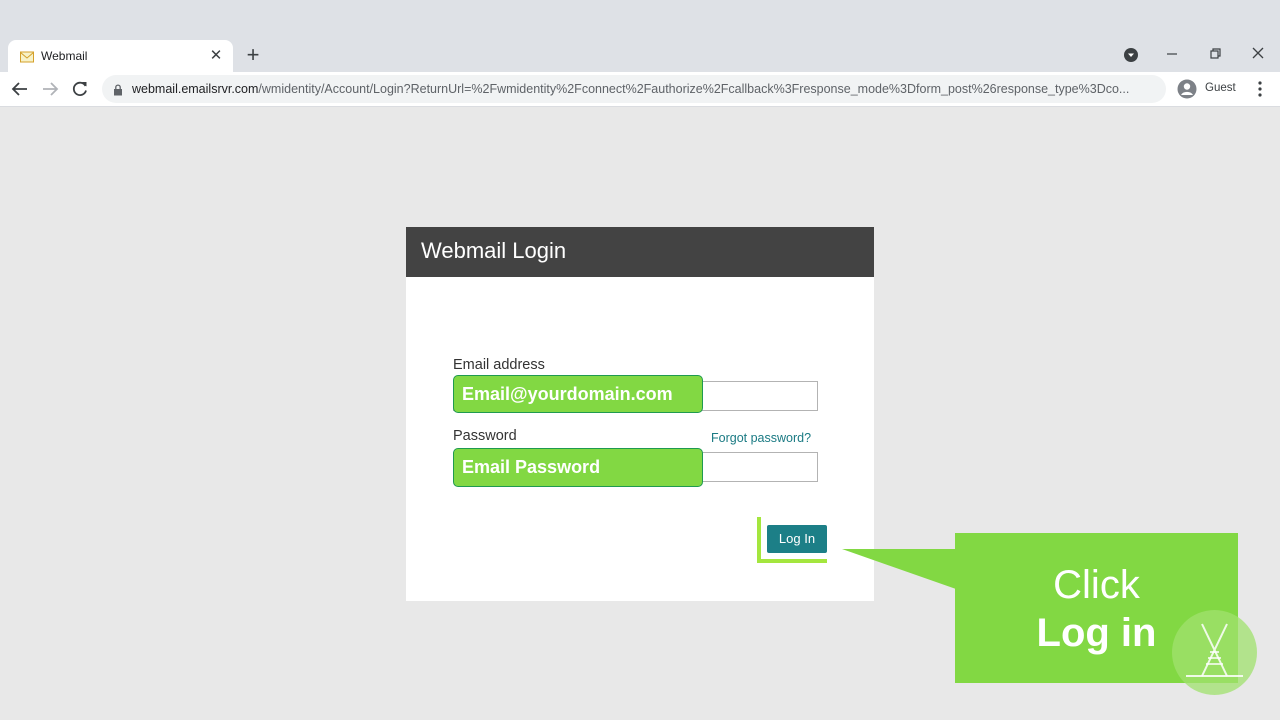  I want to click on password-hint-overlay: Email Password, so click(578, 467).